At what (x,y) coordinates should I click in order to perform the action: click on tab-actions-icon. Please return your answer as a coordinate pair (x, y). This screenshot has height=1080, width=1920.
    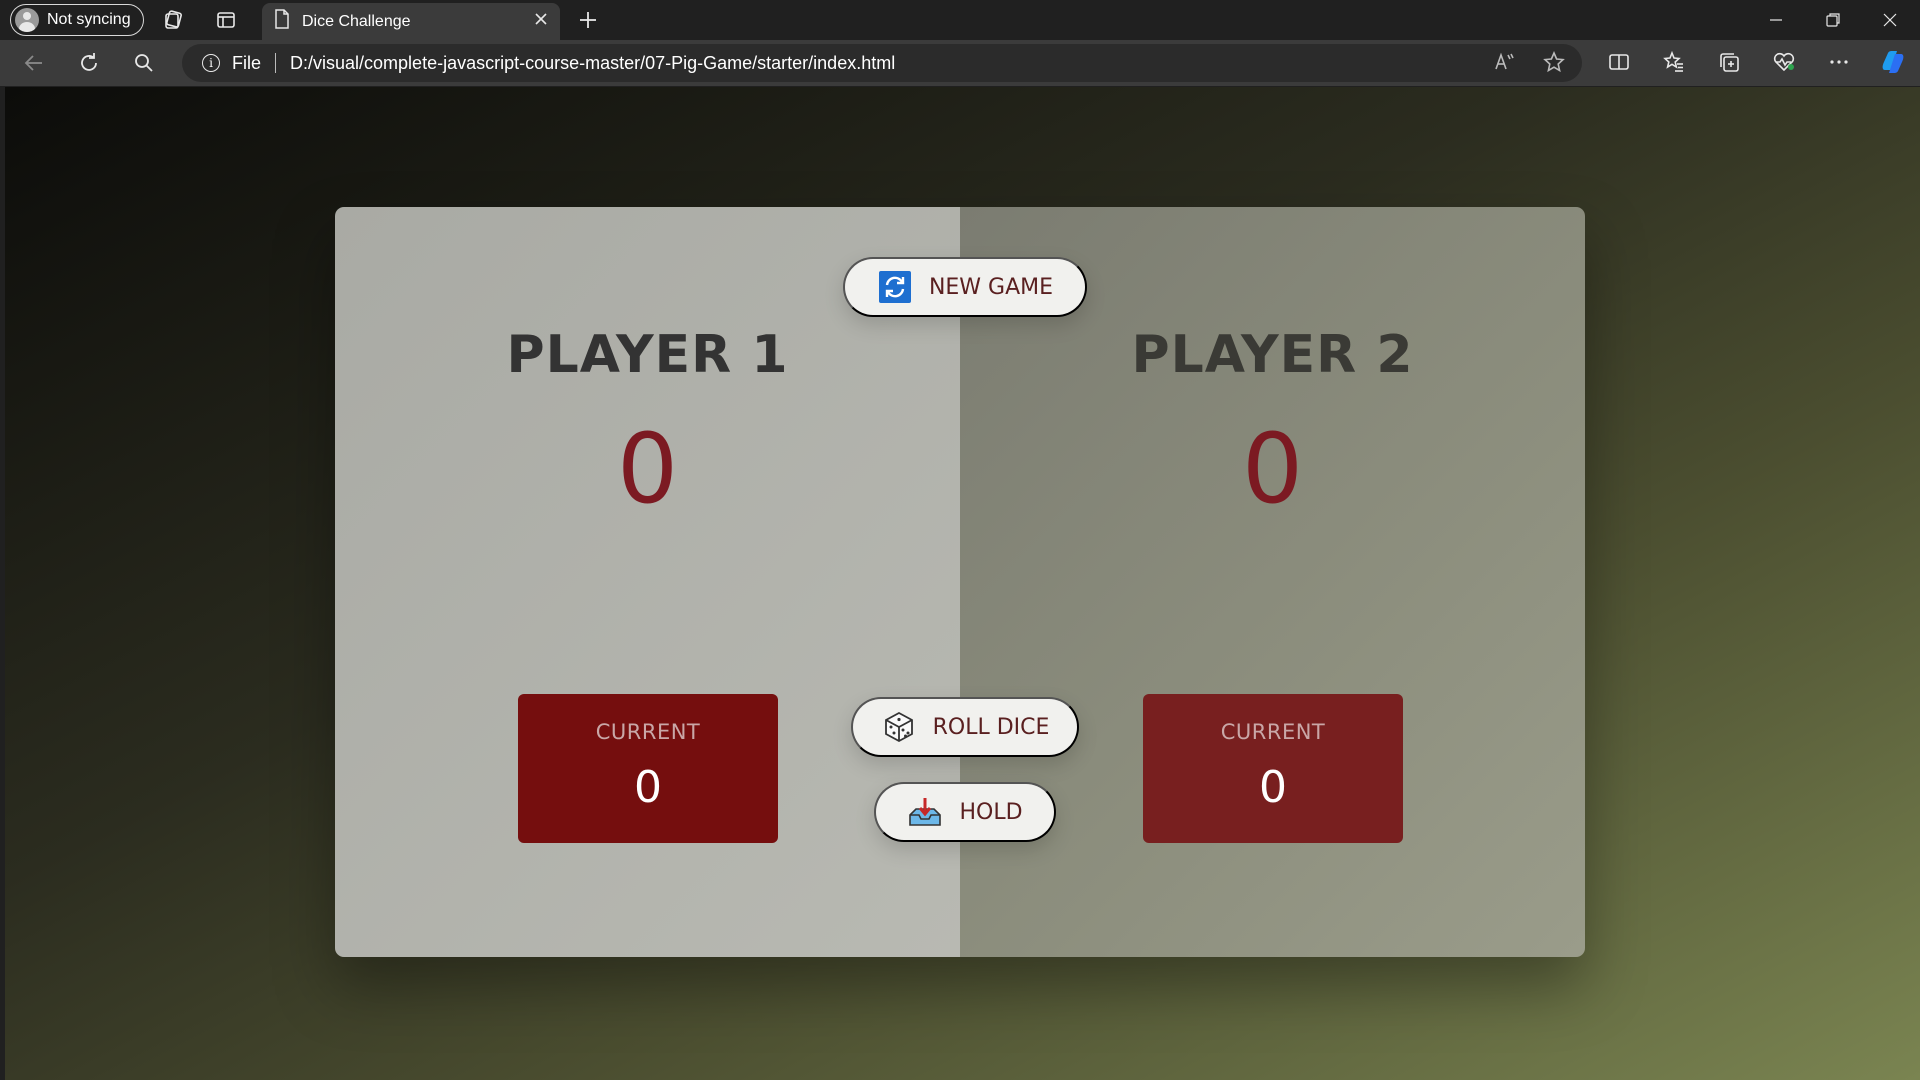
    Looking at the image, I should click on (226, 20).